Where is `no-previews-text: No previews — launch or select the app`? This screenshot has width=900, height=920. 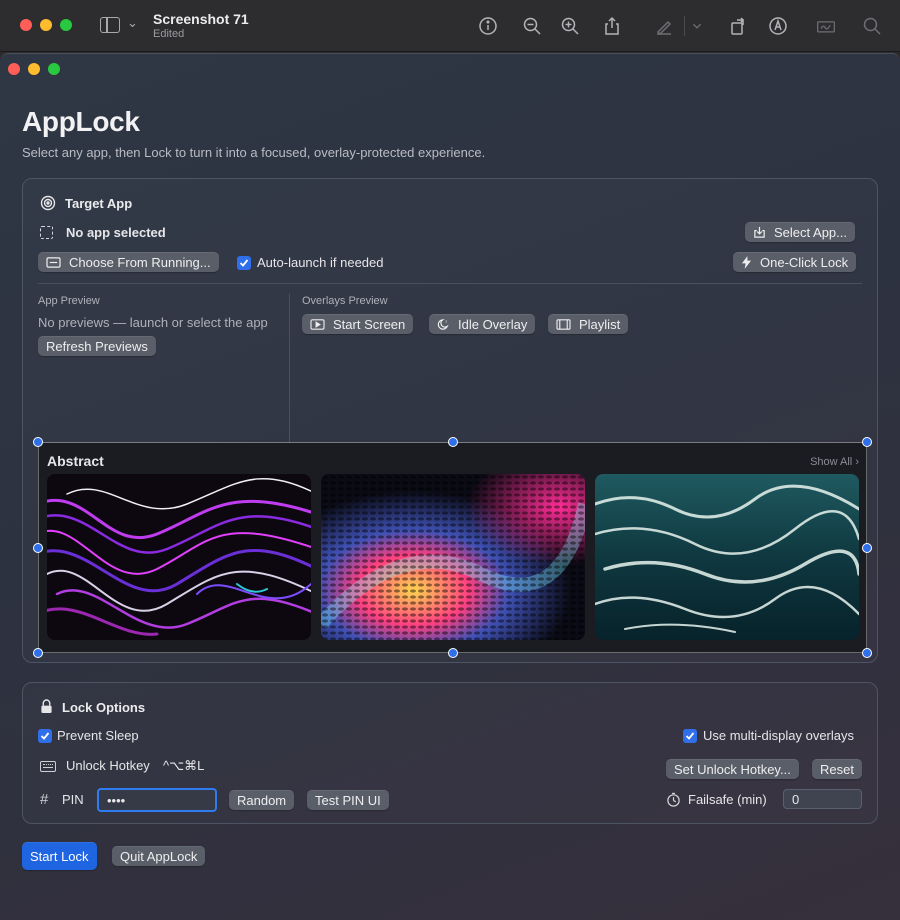 no-previews-text: No previews — launch or select the app is located at coordinates (153, 322).